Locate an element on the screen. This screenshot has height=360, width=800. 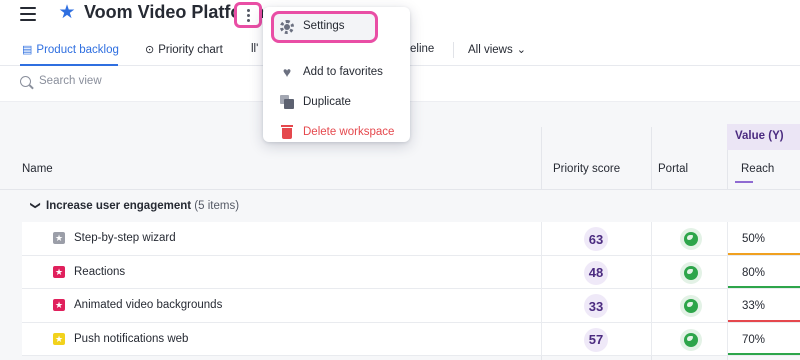
column-header-name: Name is located at coordinates (37, 169).